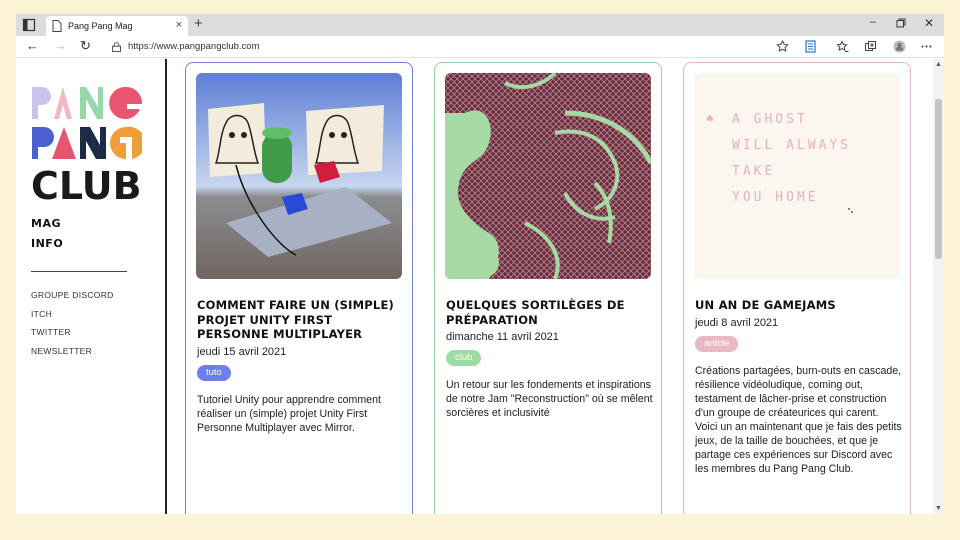 This screenshot has width=960, height=540. I want to click on pang-pang-club-logo: CLUB, so click(86, 142).